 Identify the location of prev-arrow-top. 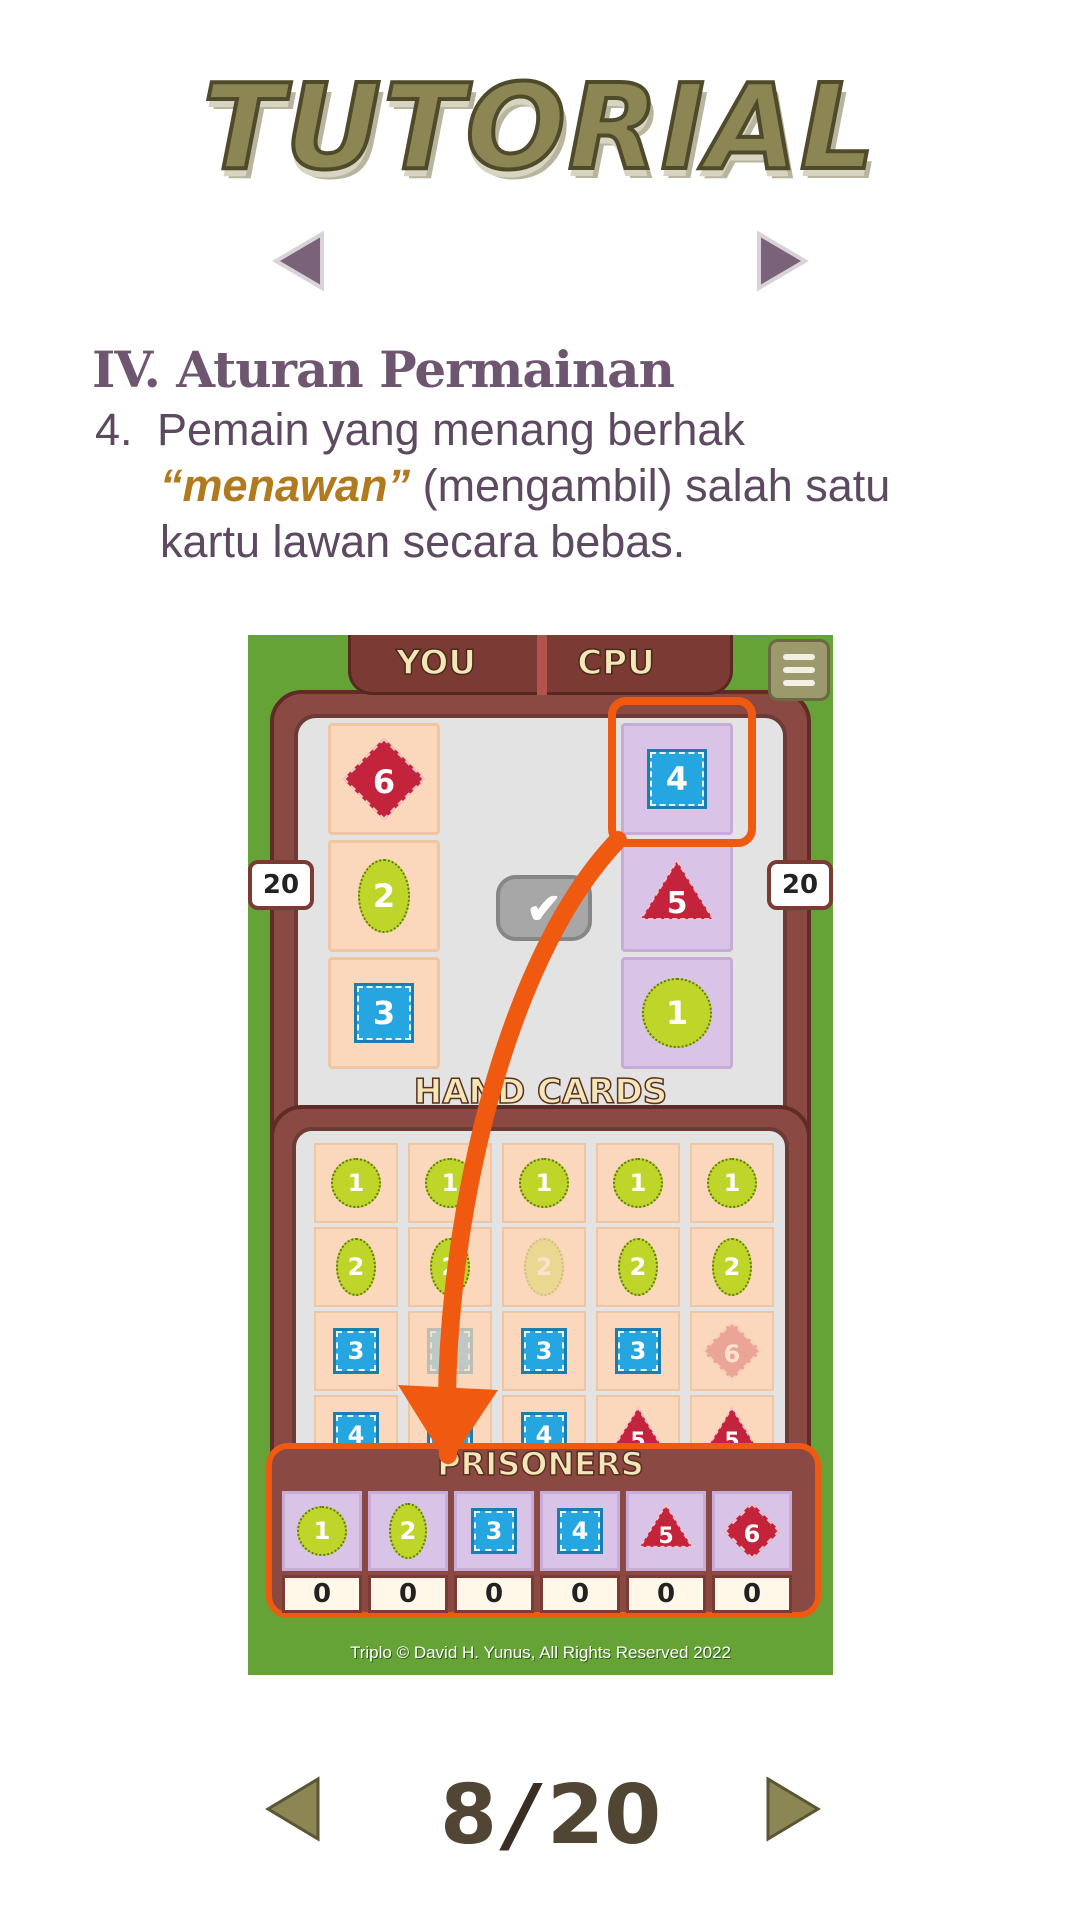
(298, 261).